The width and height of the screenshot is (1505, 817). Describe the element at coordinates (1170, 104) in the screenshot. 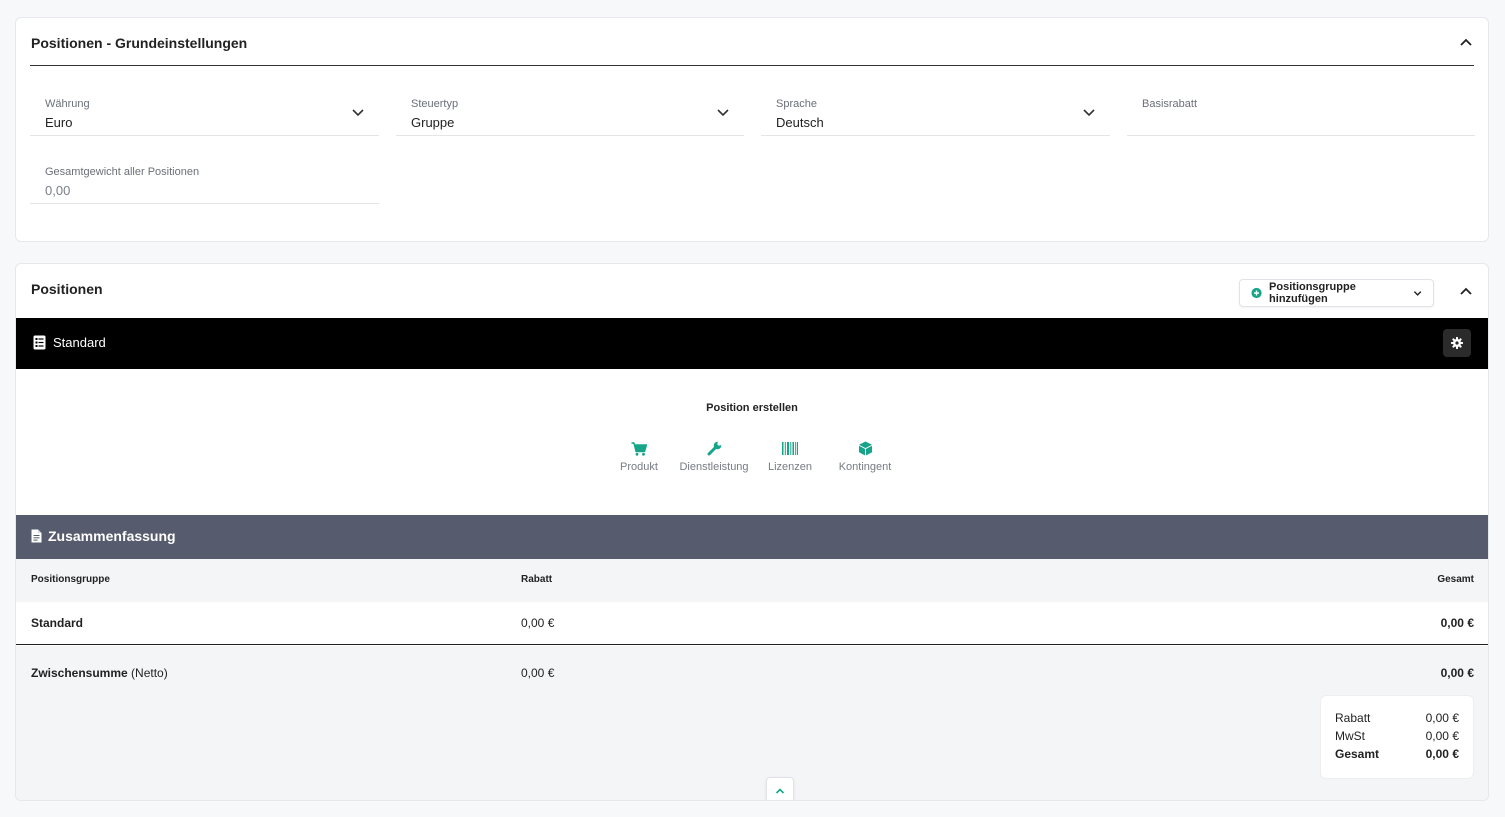

I see `base-discount-label: Basisrabatt` at that location.